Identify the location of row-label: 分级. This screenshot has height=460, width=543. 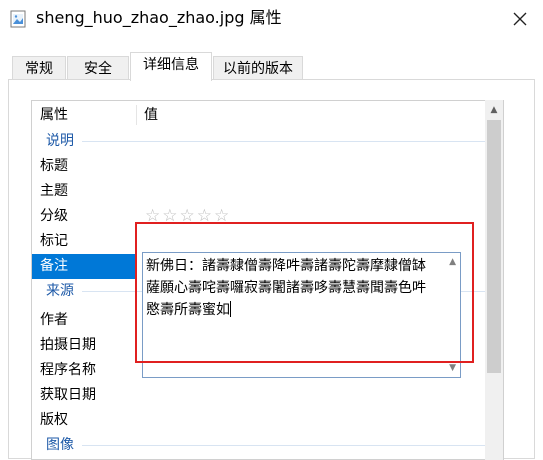
(54, 216).